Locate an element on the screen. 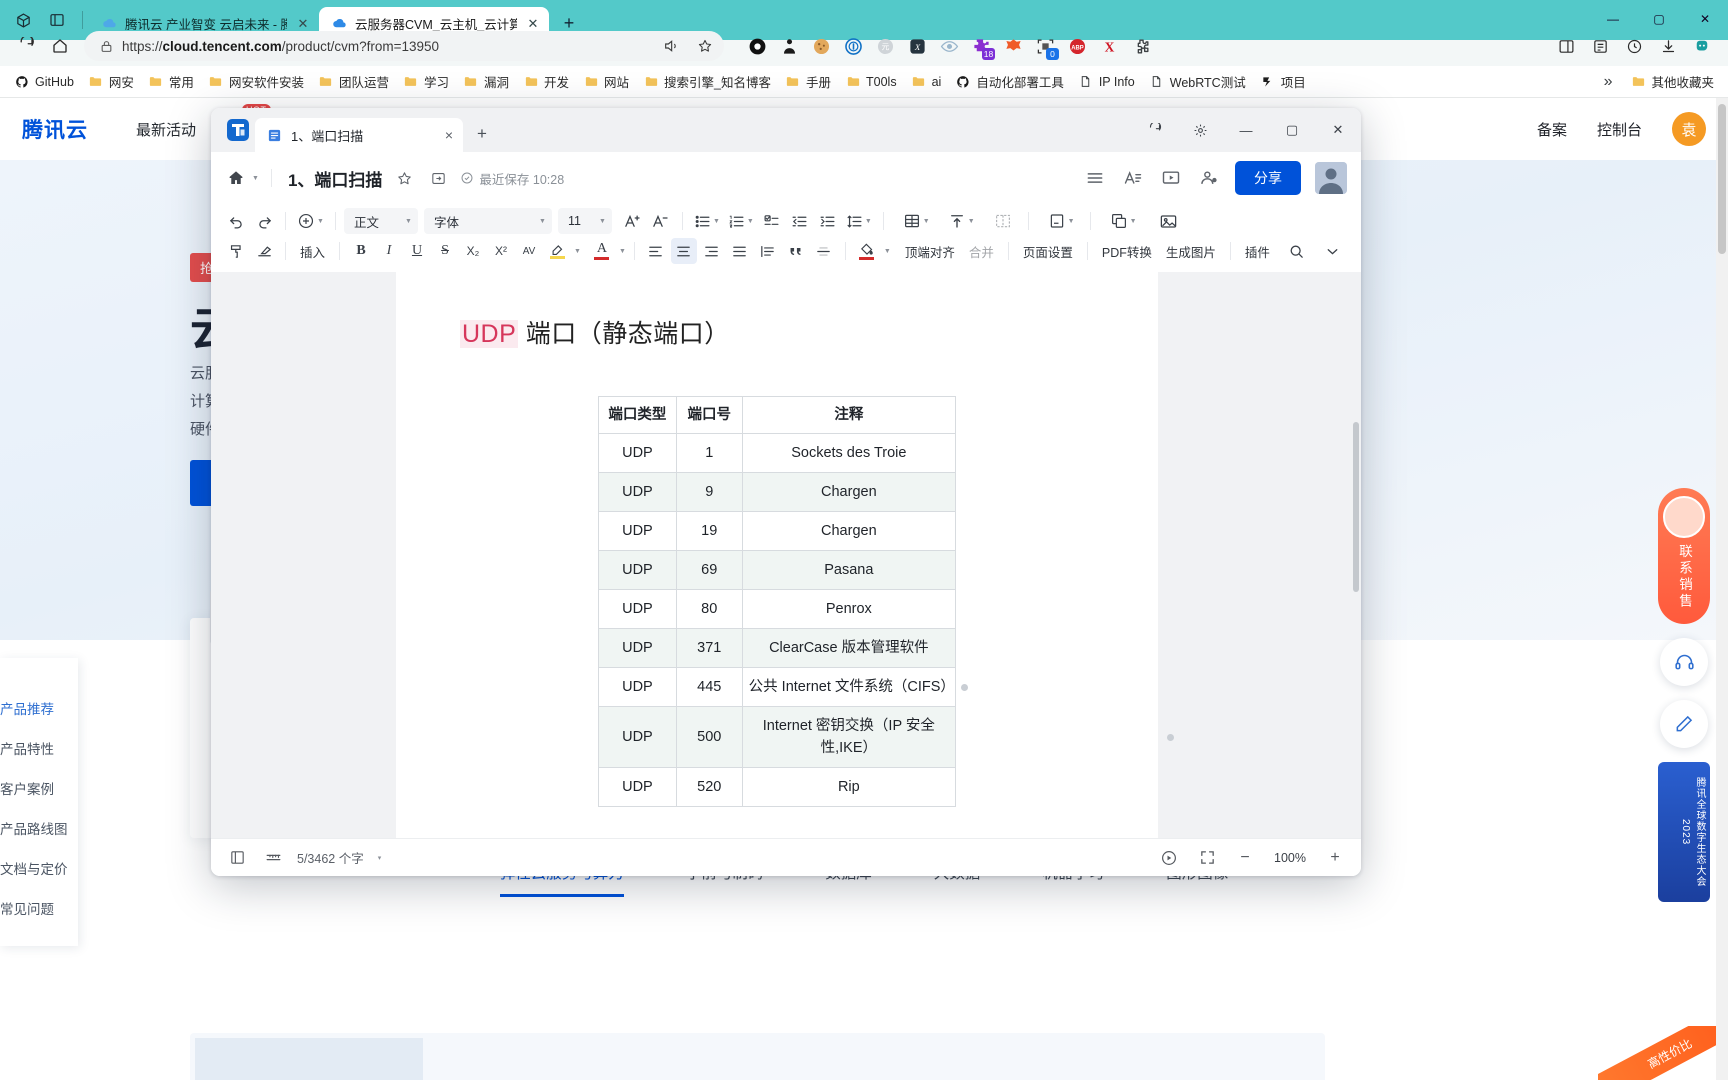 The height and width of the screenshot is (1080, 1728). cell-comment: Rip is located at coordinates (849, 787).